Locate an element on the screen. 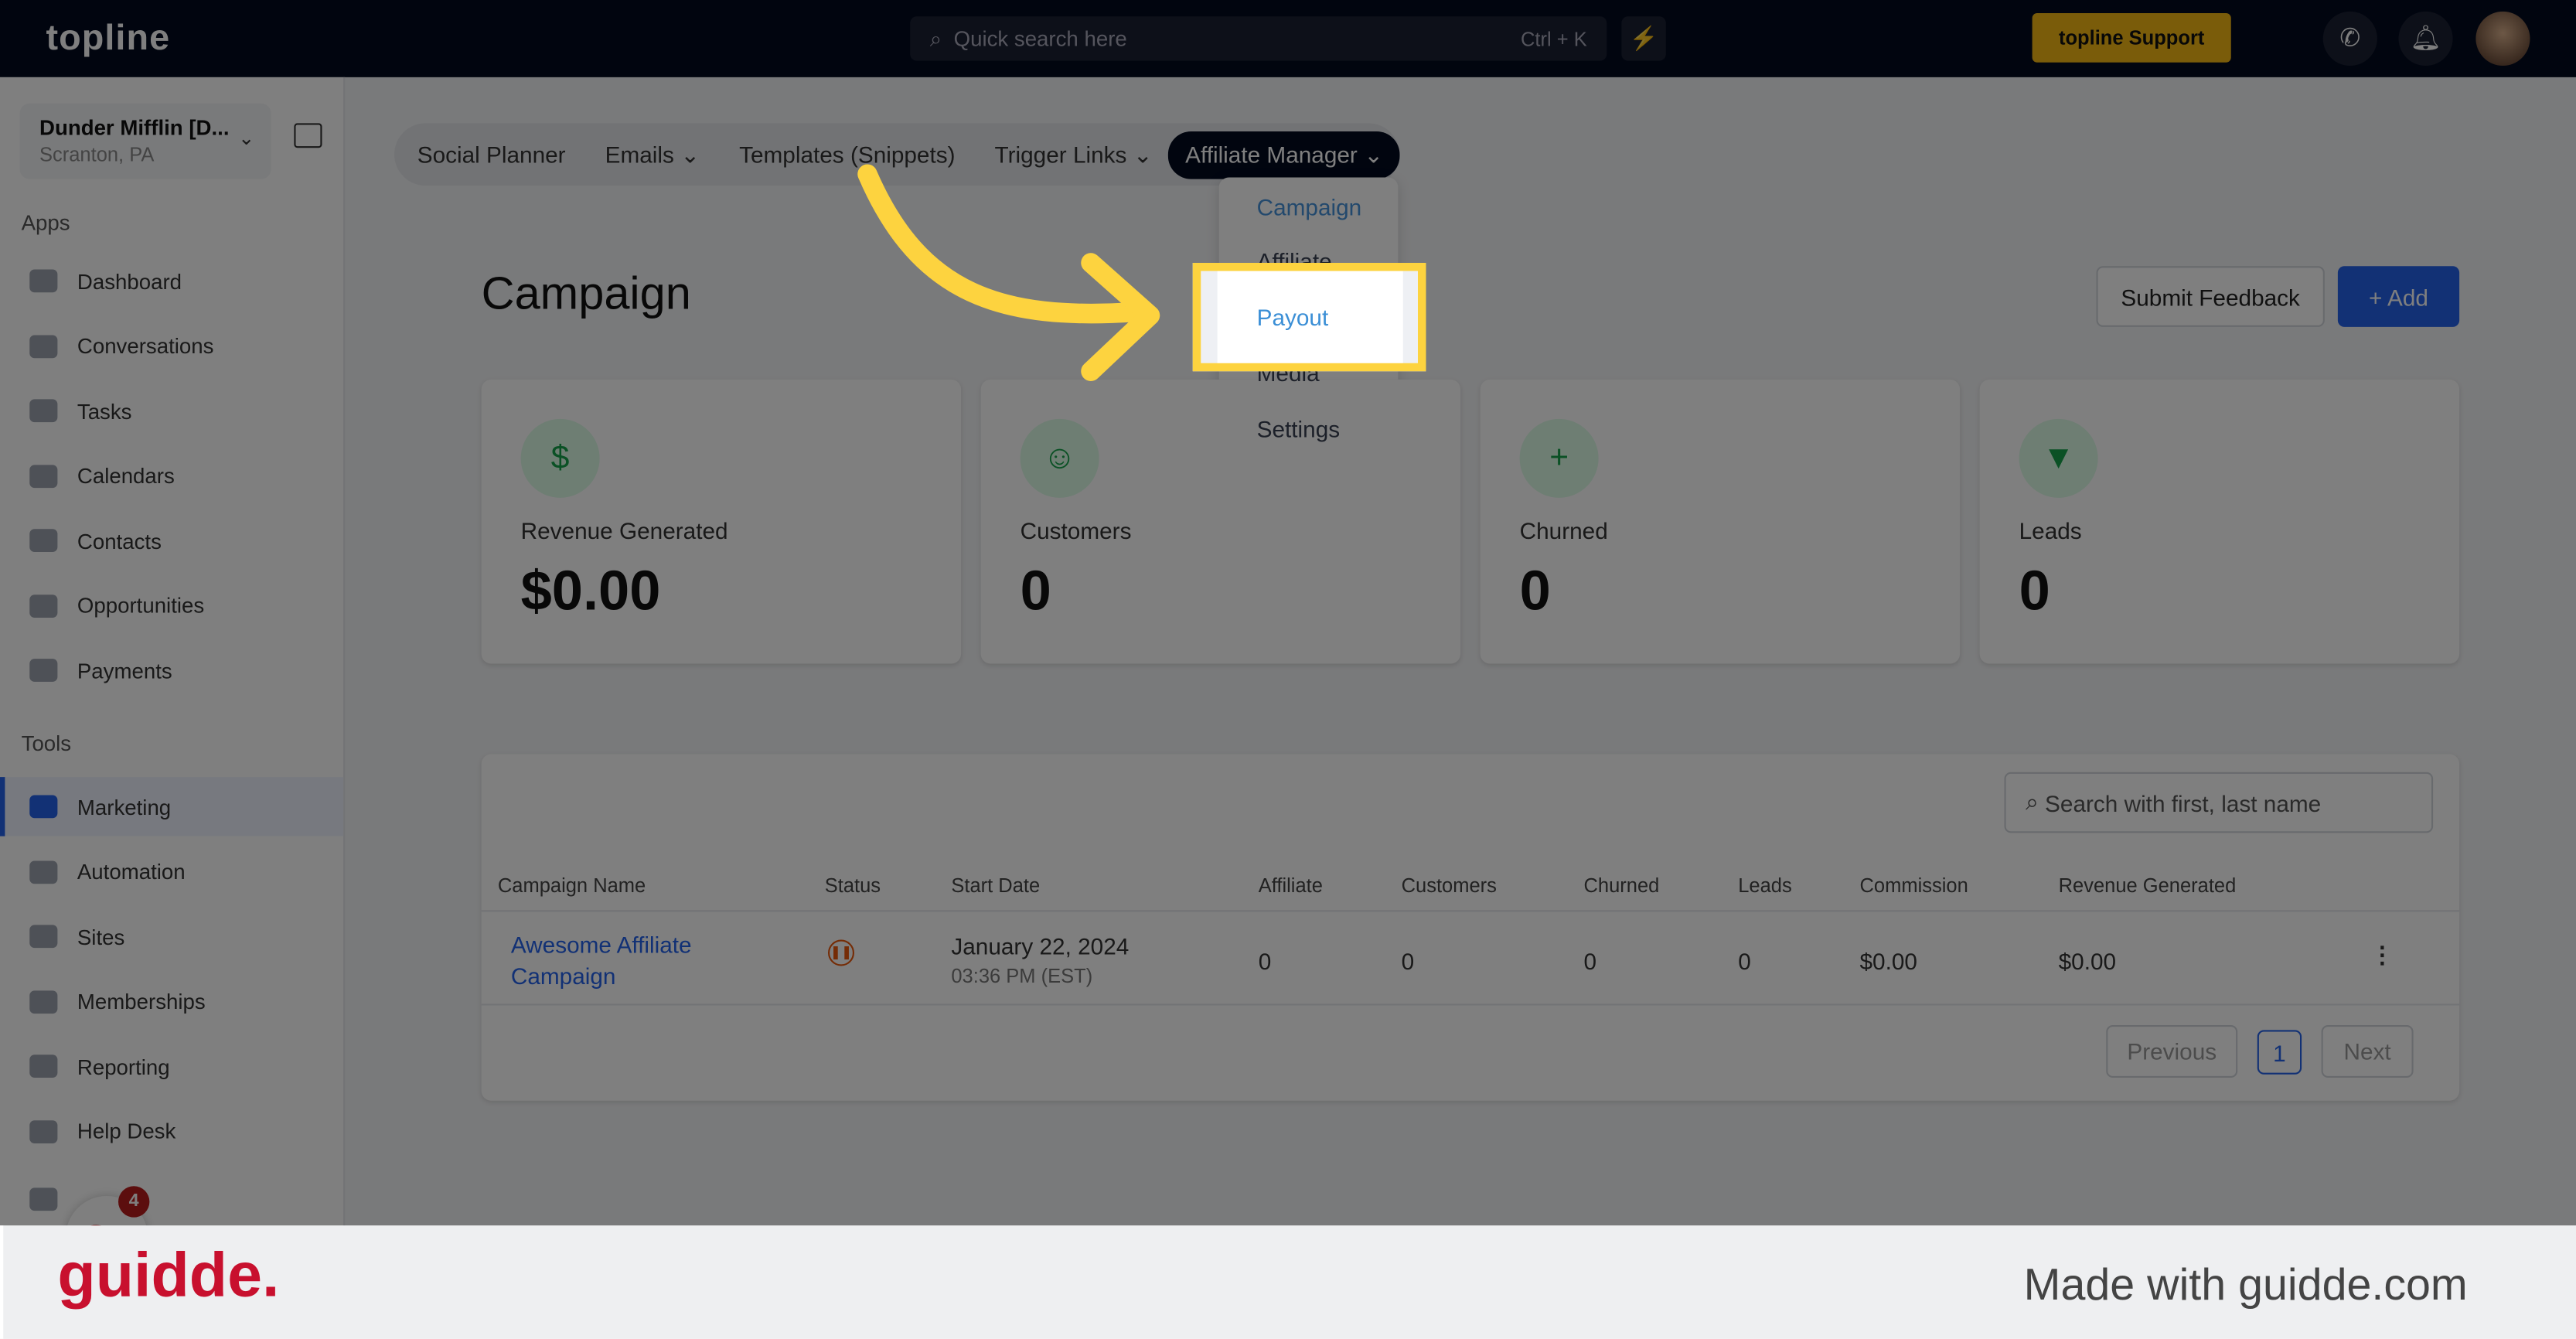 This screenshot has width=2576, height=1339. menu-item-settings: Settings is located at coordinates (1299, 429).